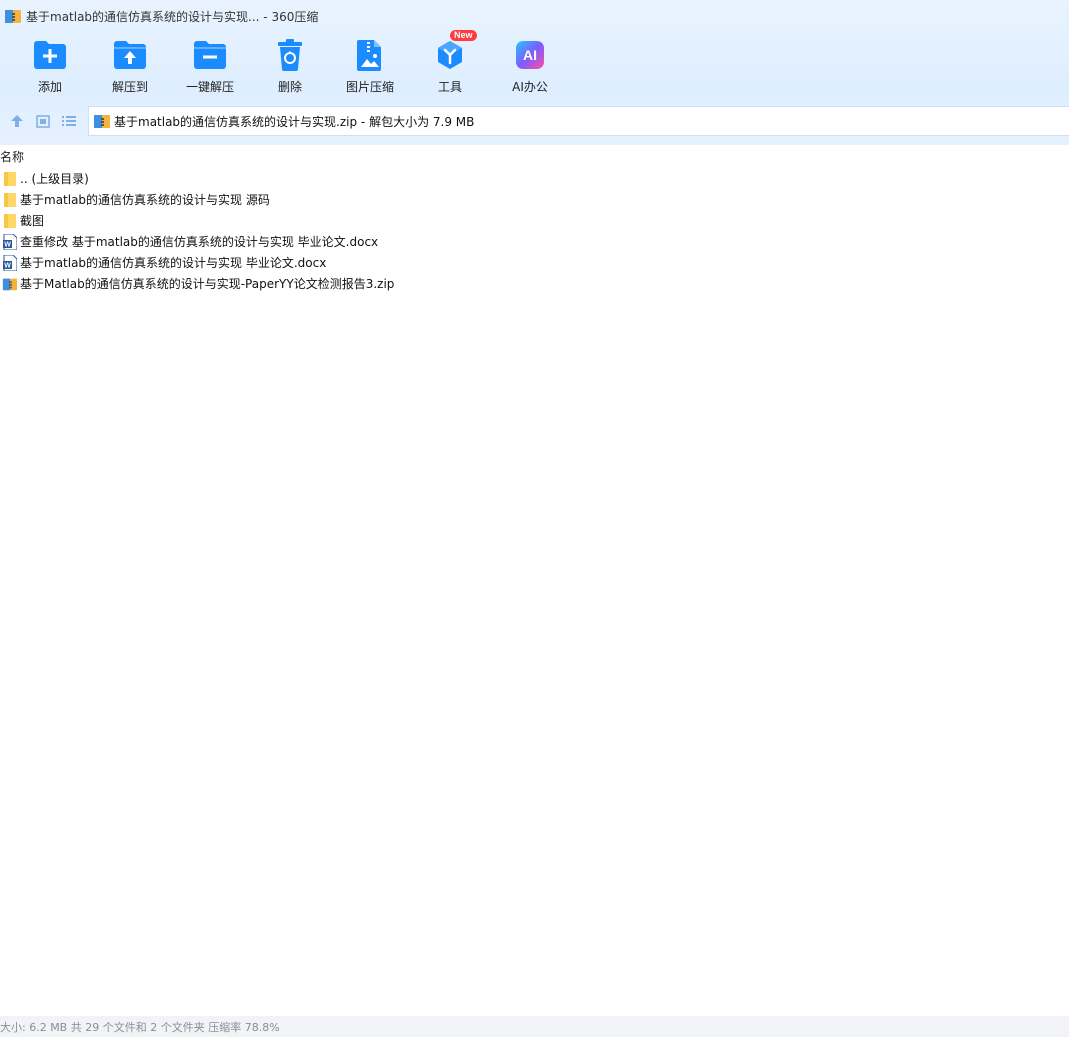 The height and width of the screenshot is (1037, 1069). What do you see at coordinates (17, 121) in the screenshot?
I see `up-level-icon` at bounding box center [17, 121].